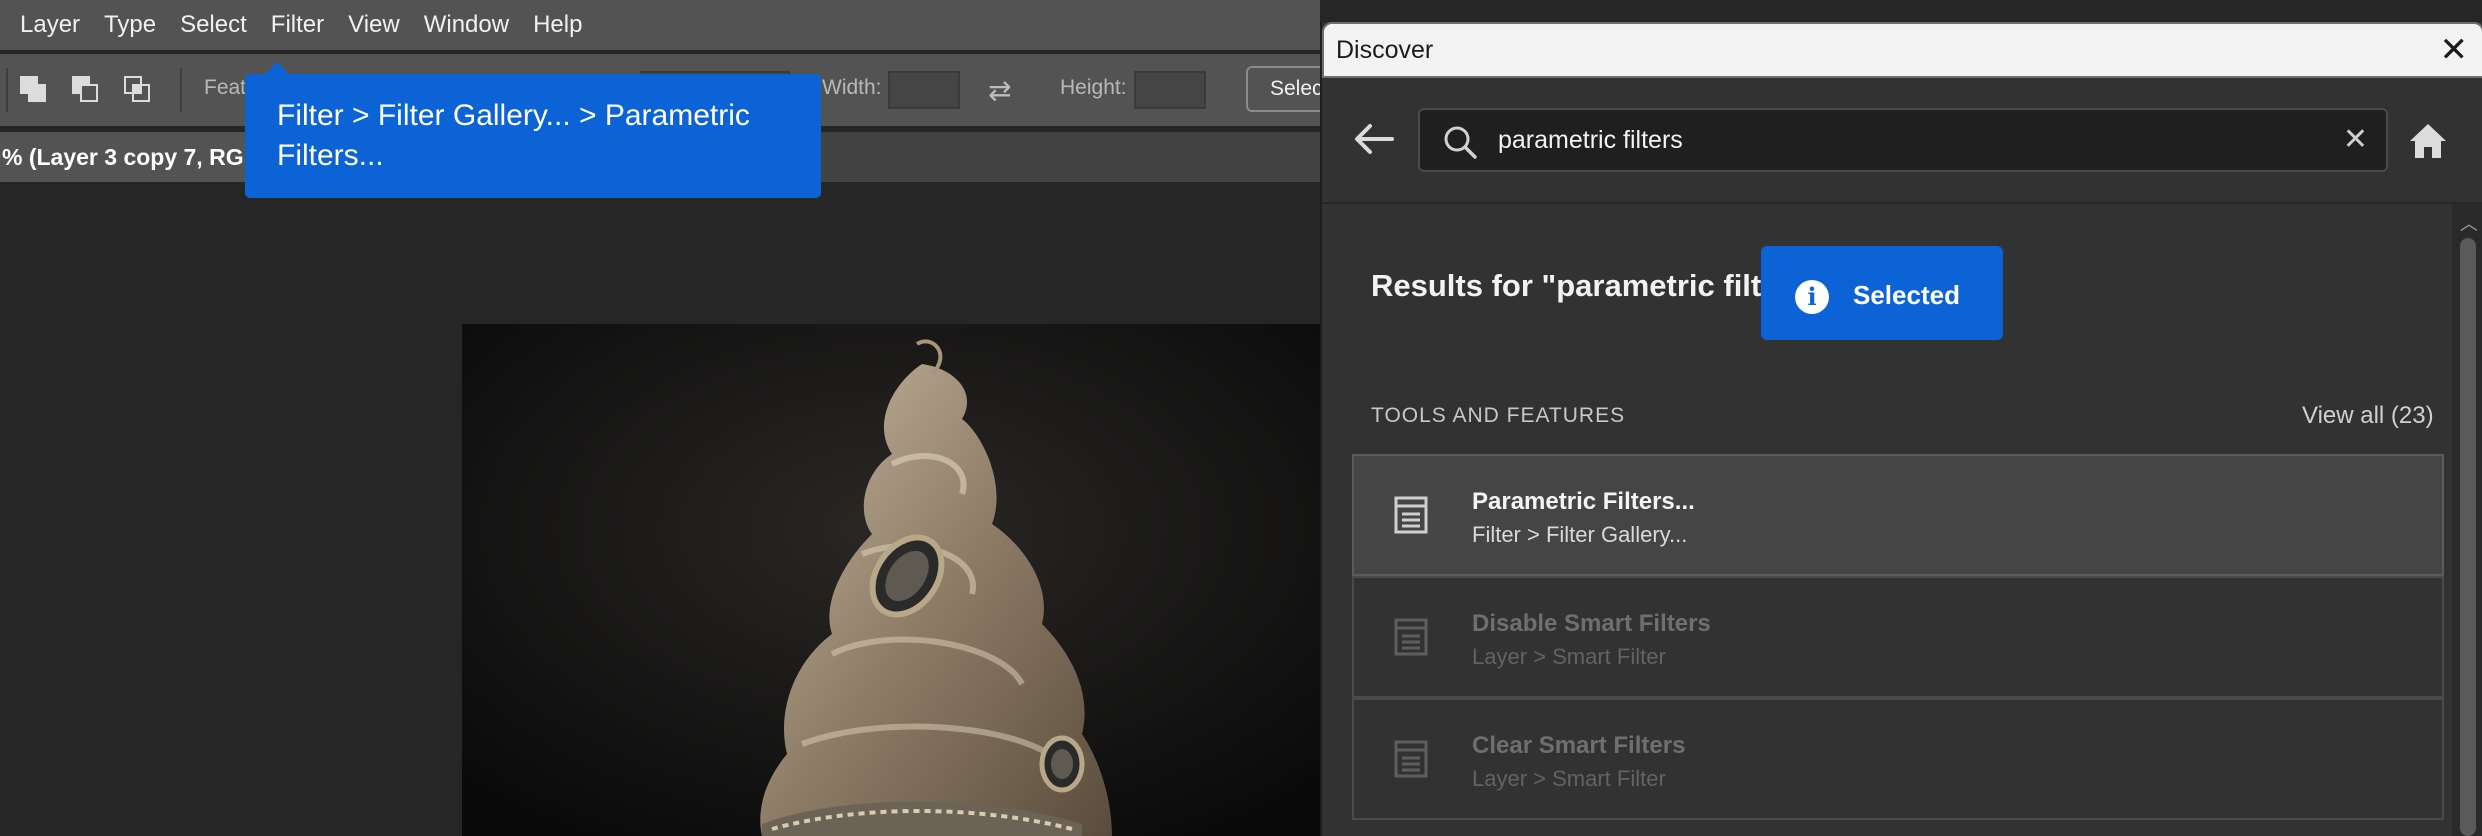 Image resolution: width=2482 pixels, height=836 pixels. What do you see at coordinates (924, 90) in the screenshot?
I see `width-input` at bounding box center [924, 90].